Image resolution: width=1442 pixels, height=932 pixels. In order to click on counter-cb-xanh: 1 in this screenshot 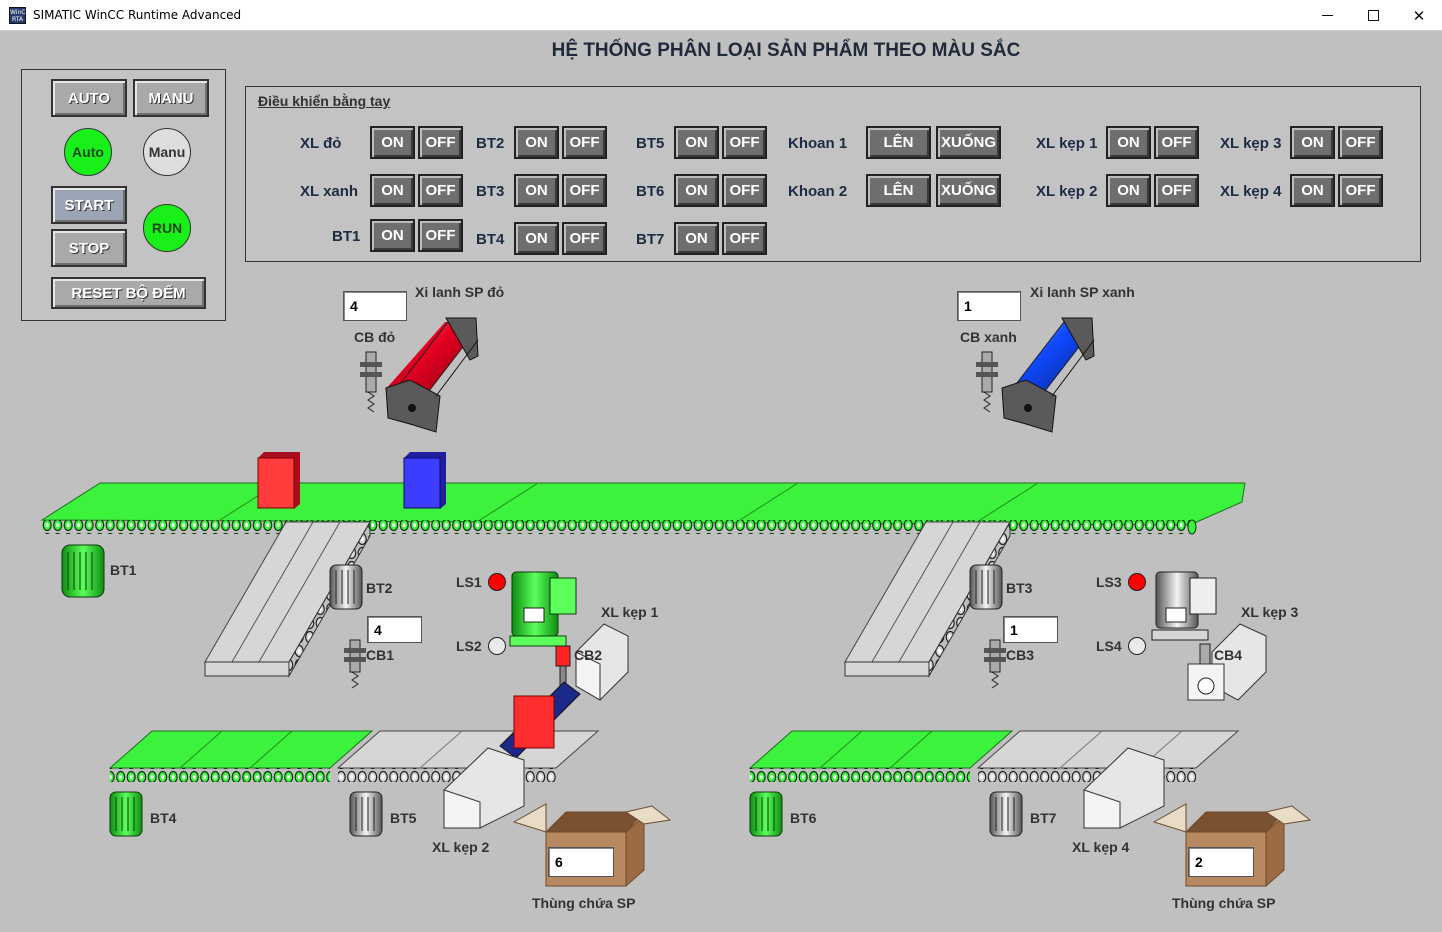, I will do `click(989, 306)`.